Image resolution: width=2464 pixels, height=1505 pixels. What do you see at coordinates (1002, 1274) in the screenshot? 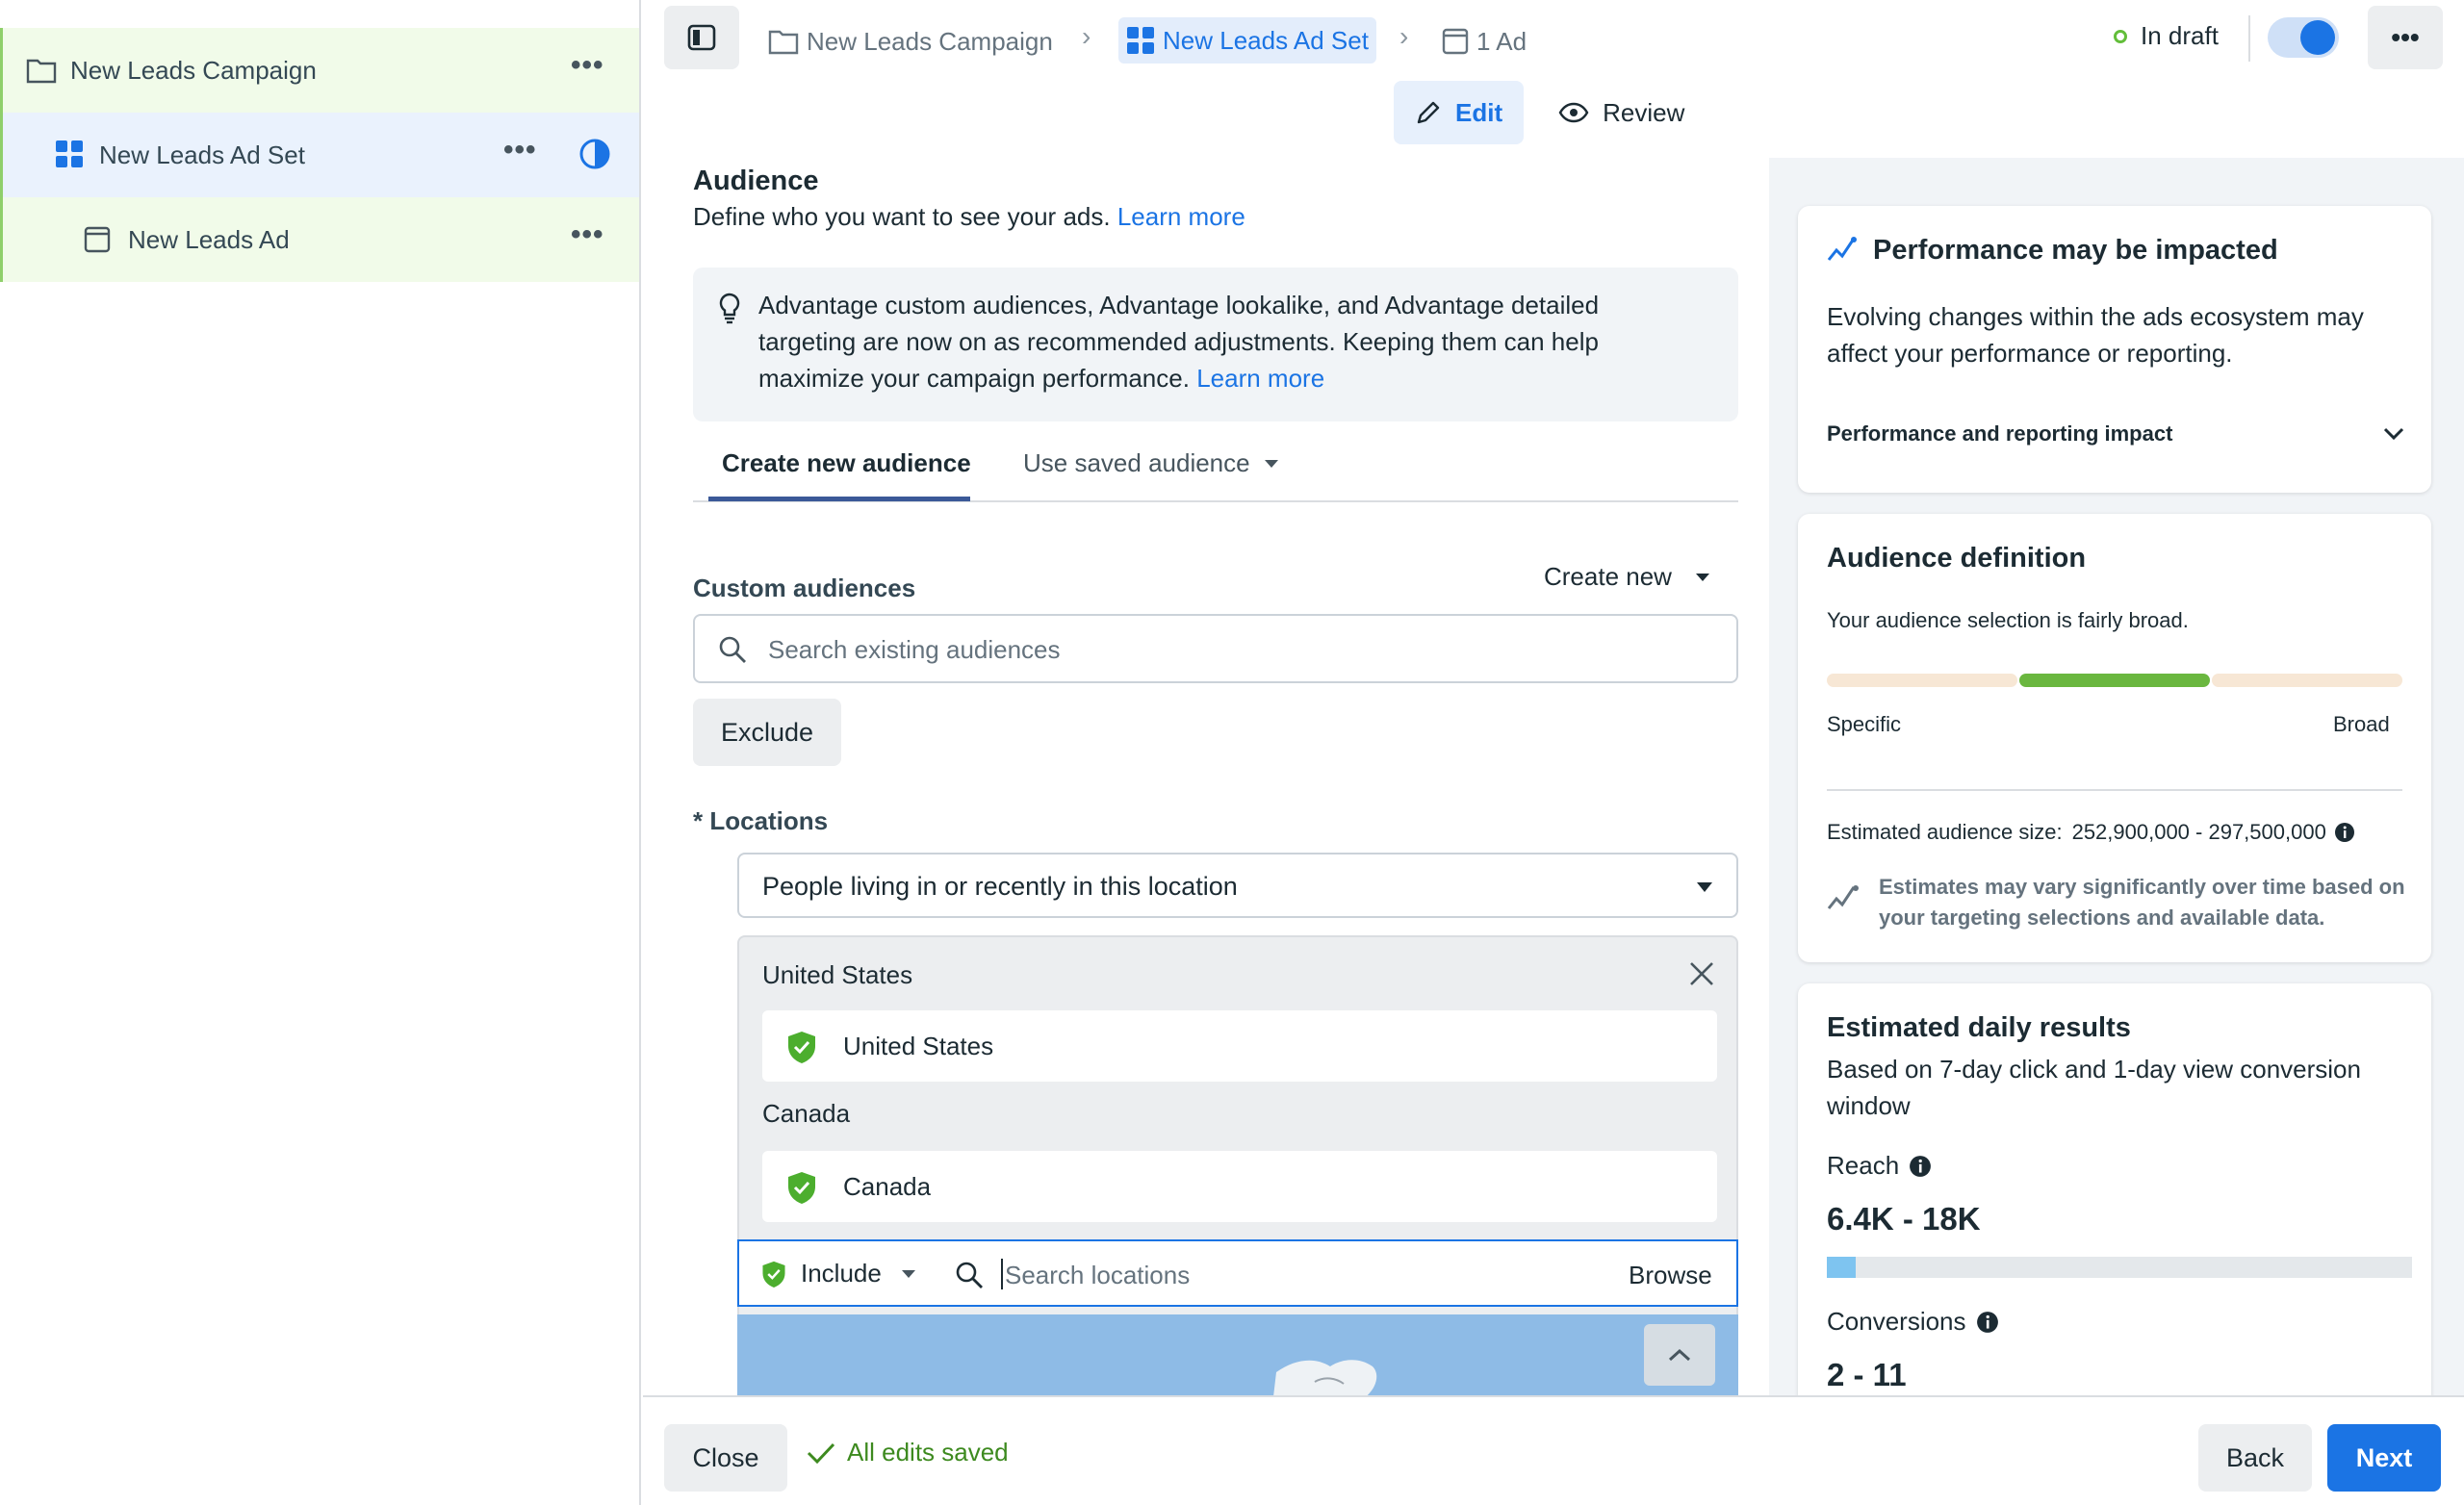
I see `text-cursor` at bounding box center [1002, 1274].